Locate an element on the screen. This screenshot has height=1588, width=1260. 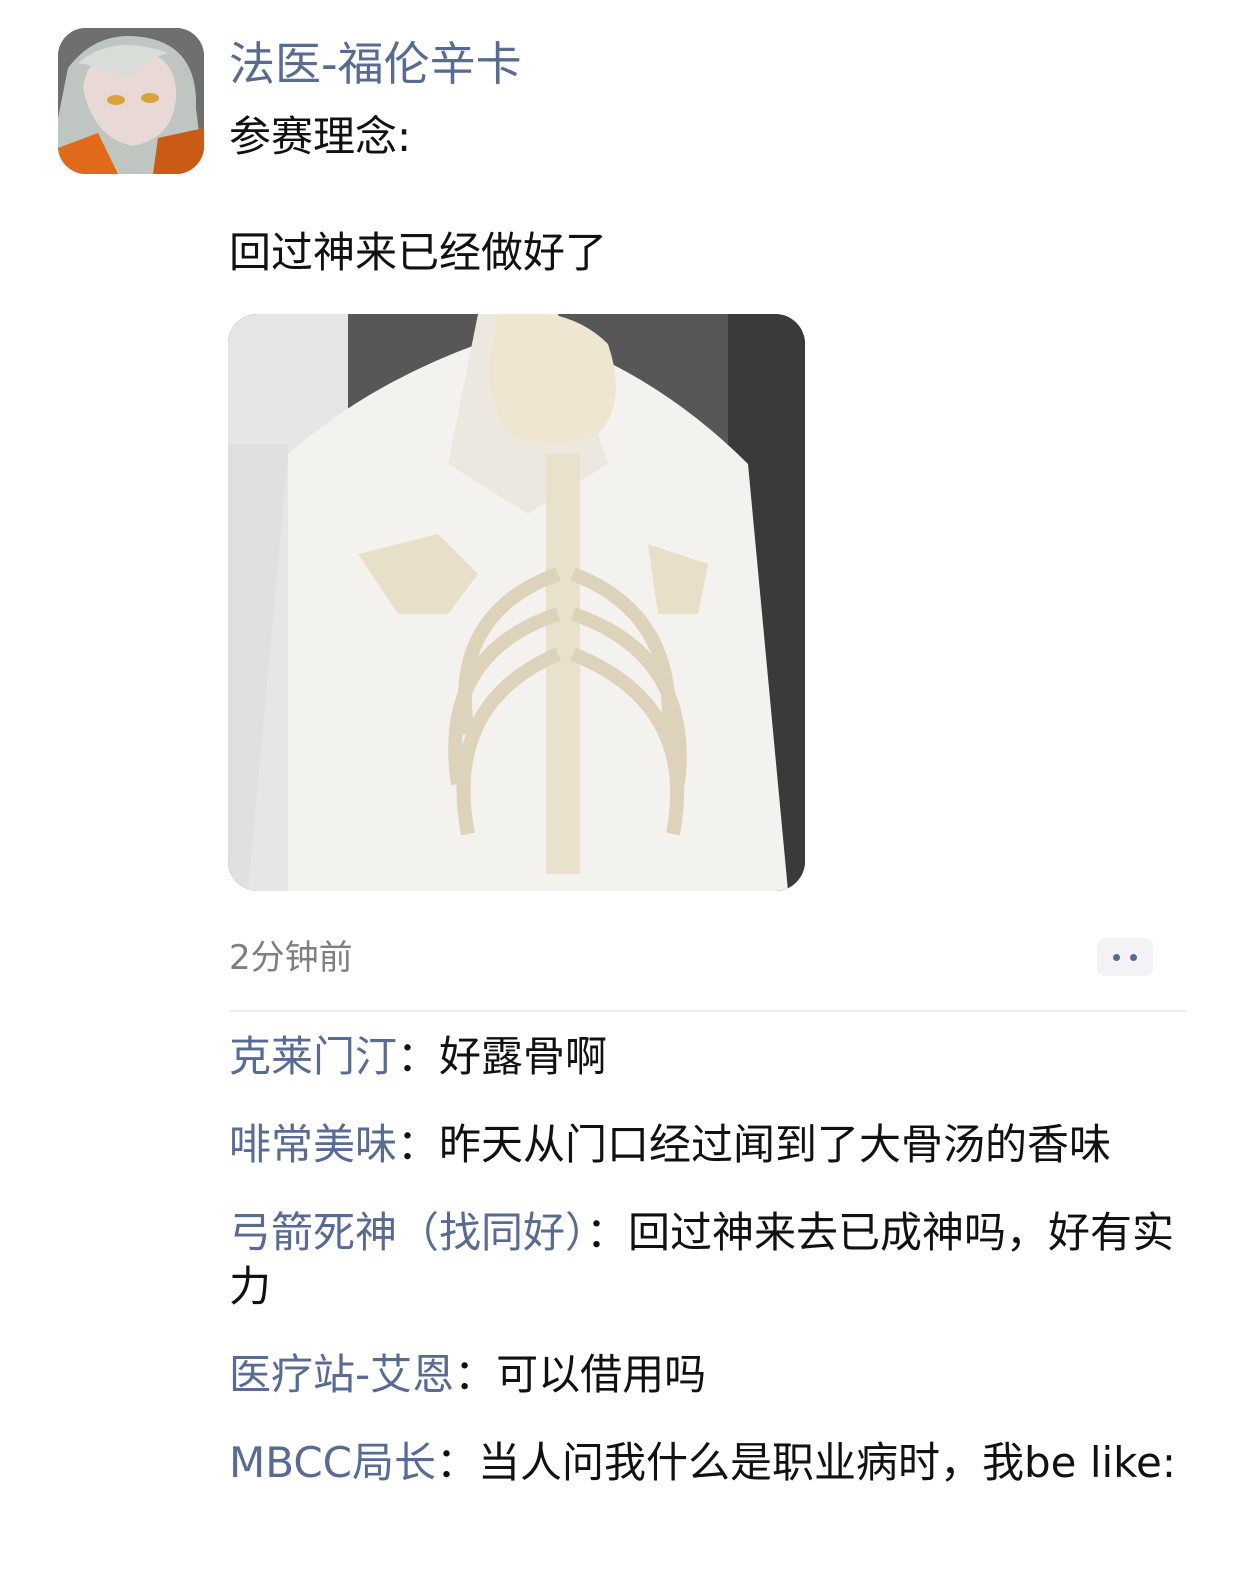
comment-author: 克莱门汀 is located at coordinates (313, 1056).